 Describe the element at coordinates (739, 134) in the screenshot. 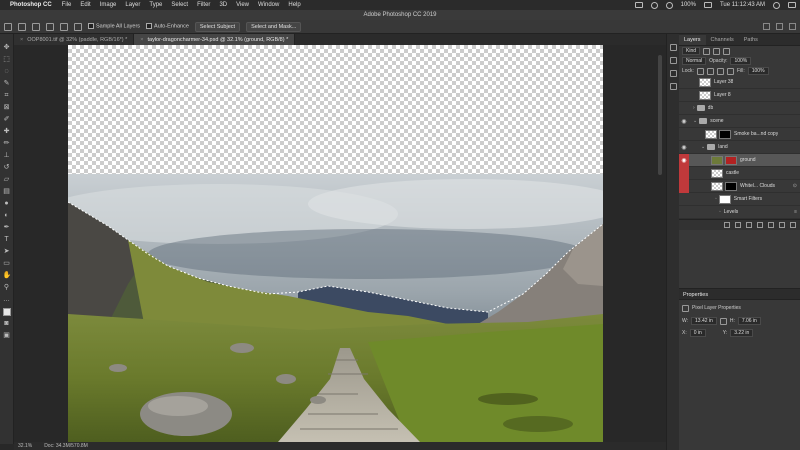

I see `layer-row-smoke-copy: Smoke ba...nd copy` at that location.